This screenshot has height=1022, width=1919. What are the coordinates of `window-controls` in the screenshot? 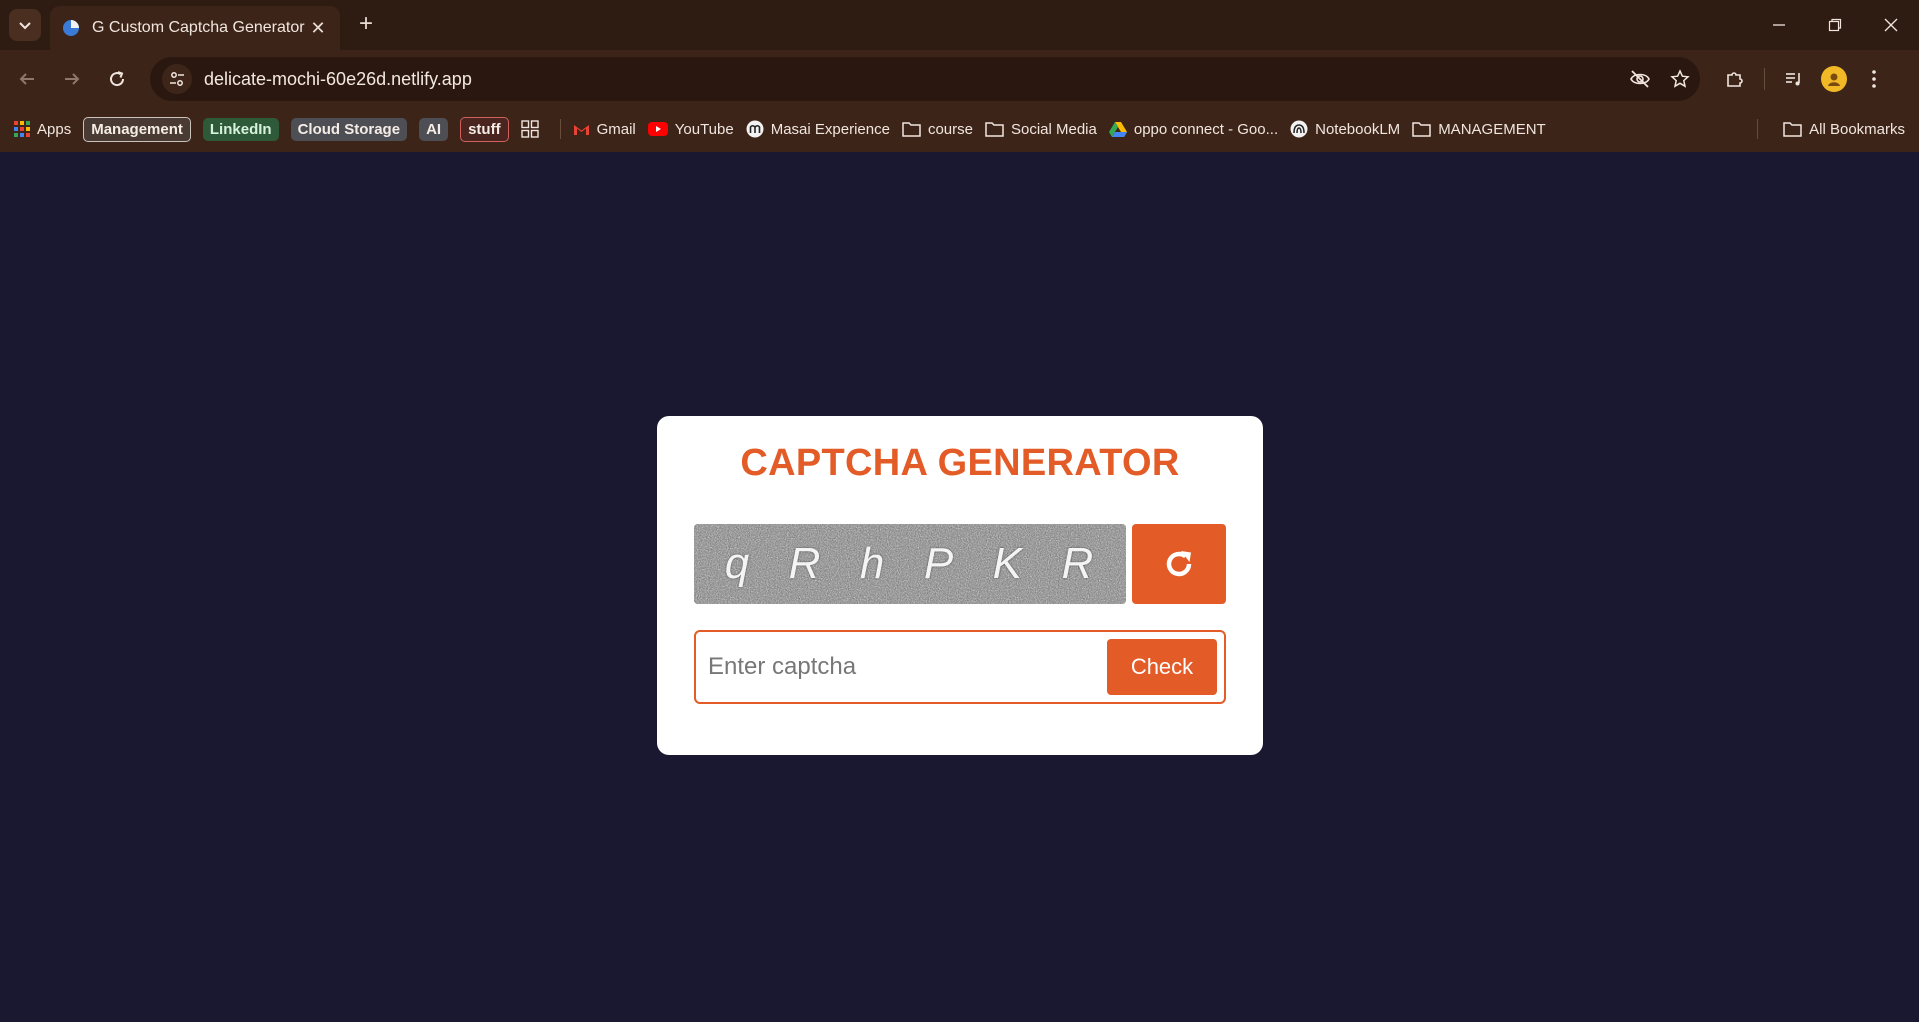 It's located at (1835, 25).